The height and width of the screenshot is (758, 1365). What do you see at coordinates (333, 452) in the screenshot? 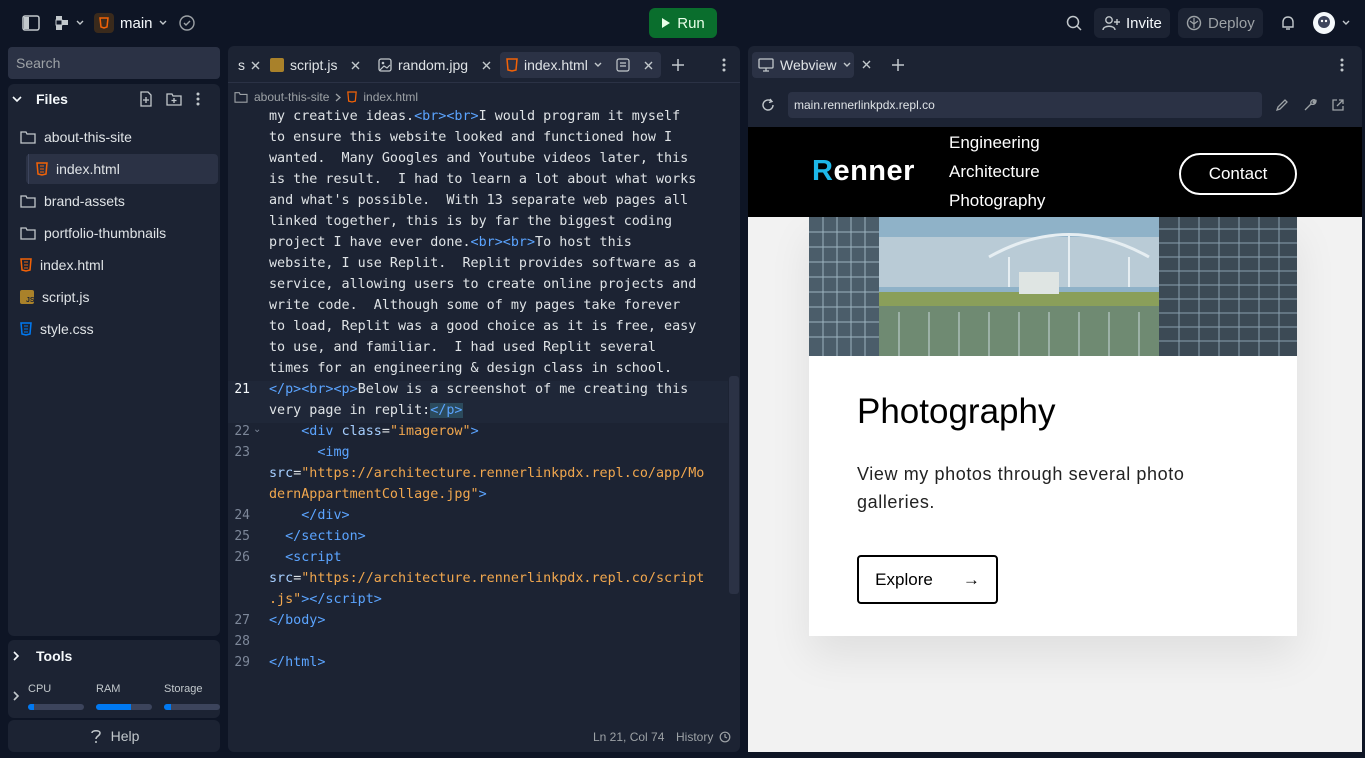
I see `code-line: <img` at bounding box center [333, 452].